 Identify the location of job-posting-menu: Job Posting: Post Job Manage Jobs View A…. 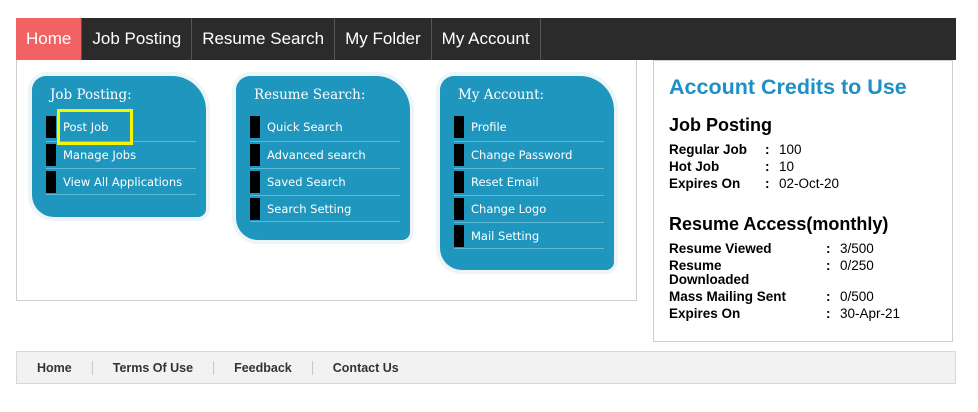
(119, 146).